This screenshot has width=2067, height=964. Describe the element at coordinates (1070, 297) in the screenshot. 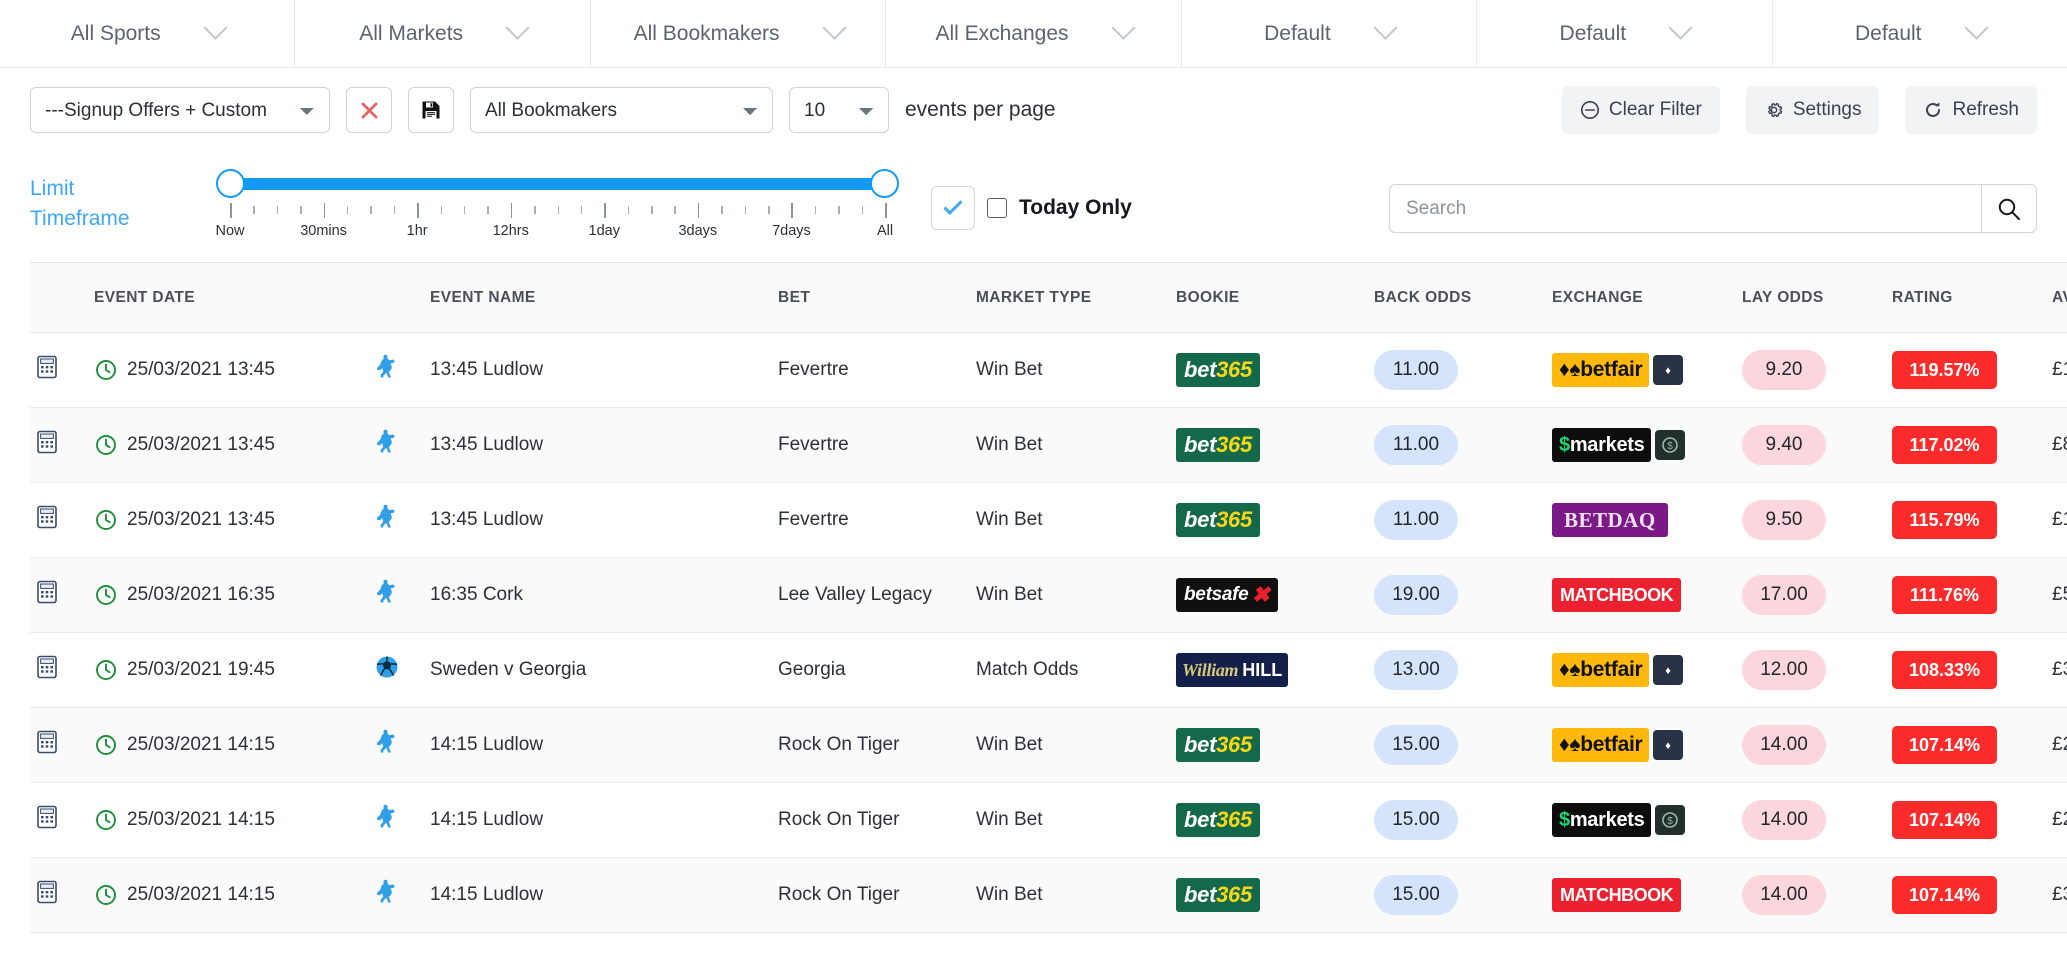

I see `table-header-market_type: MARKET TYPE` at that location.